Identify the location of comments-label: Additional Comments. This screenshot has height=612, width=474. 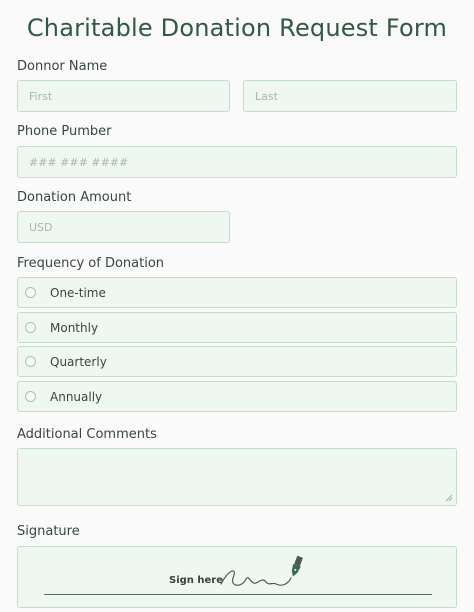
(87, 434).